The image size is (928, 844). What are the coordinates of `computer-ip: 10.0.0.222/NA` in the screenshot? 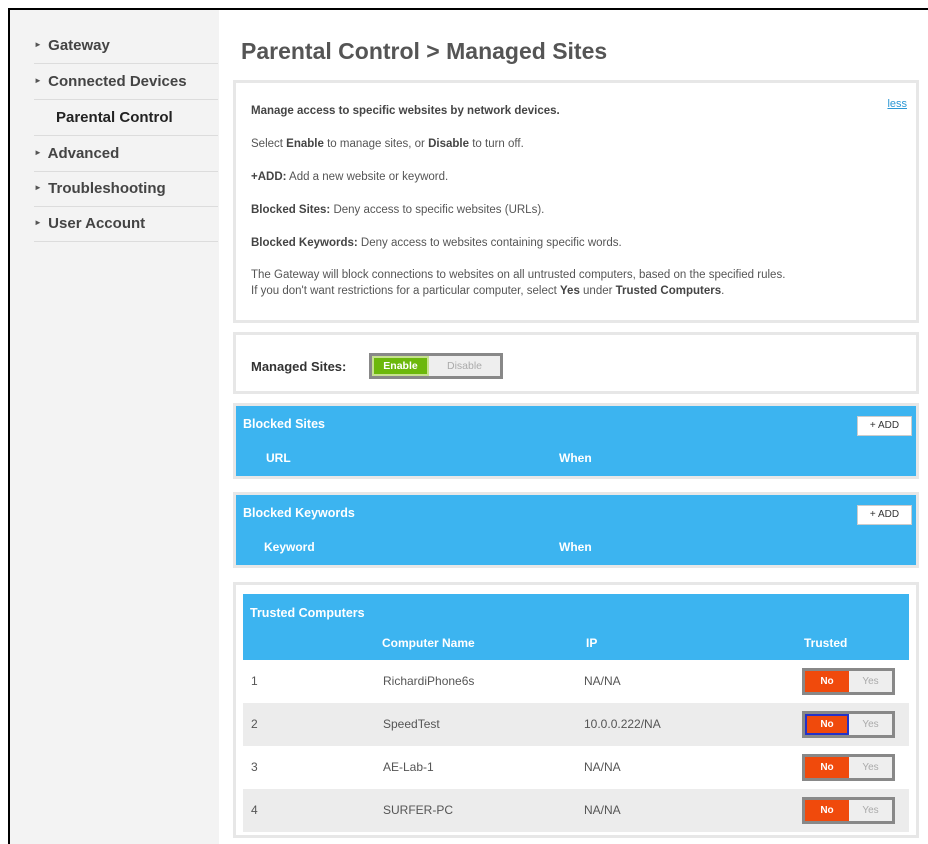 It's located at (622, 724).